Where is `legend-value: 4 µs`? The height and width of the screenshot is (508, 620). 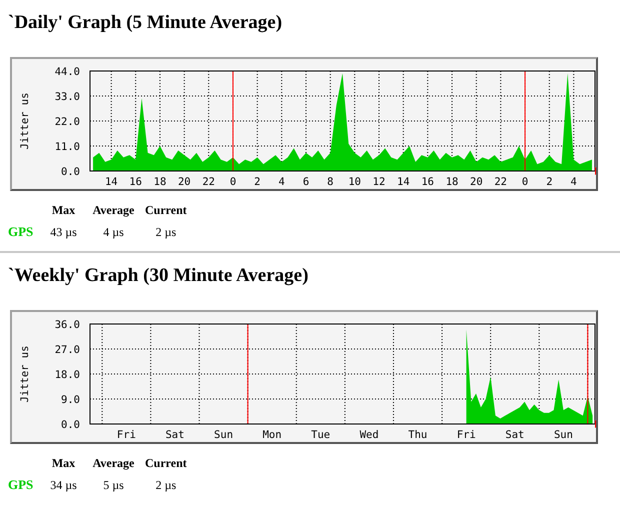
legend-value: 4 µs is located at coordinates (113, 231).